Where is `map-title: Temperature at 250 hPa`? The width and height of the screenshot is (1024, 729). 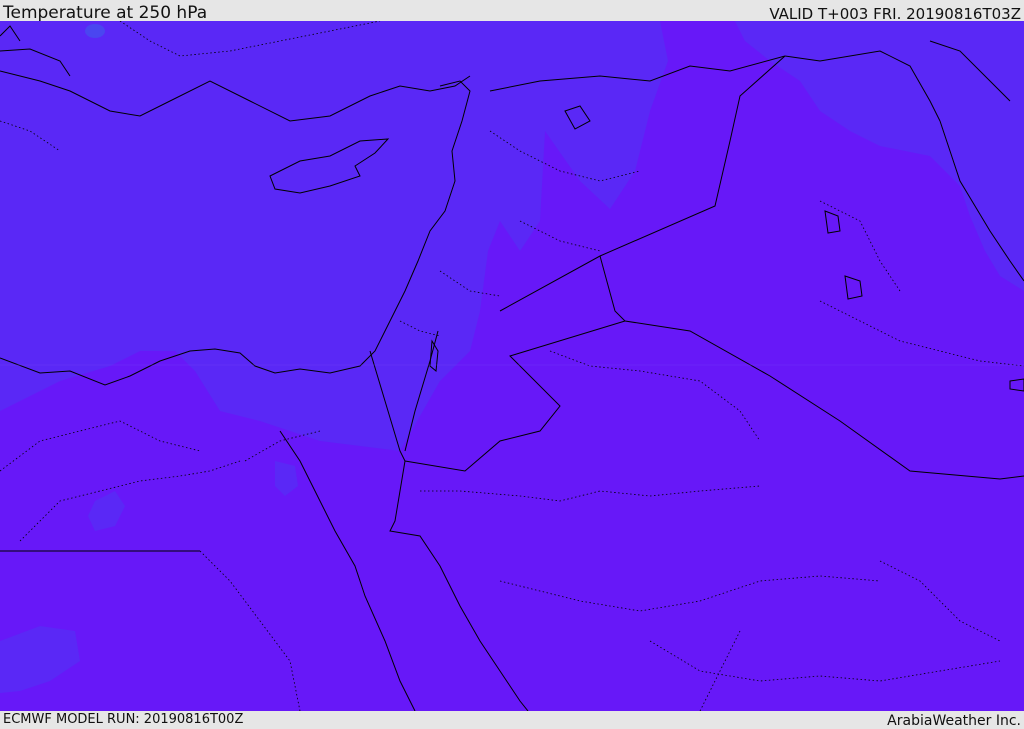 map-title: Temperature at 250 hPa is located at coordinates (105, 13).